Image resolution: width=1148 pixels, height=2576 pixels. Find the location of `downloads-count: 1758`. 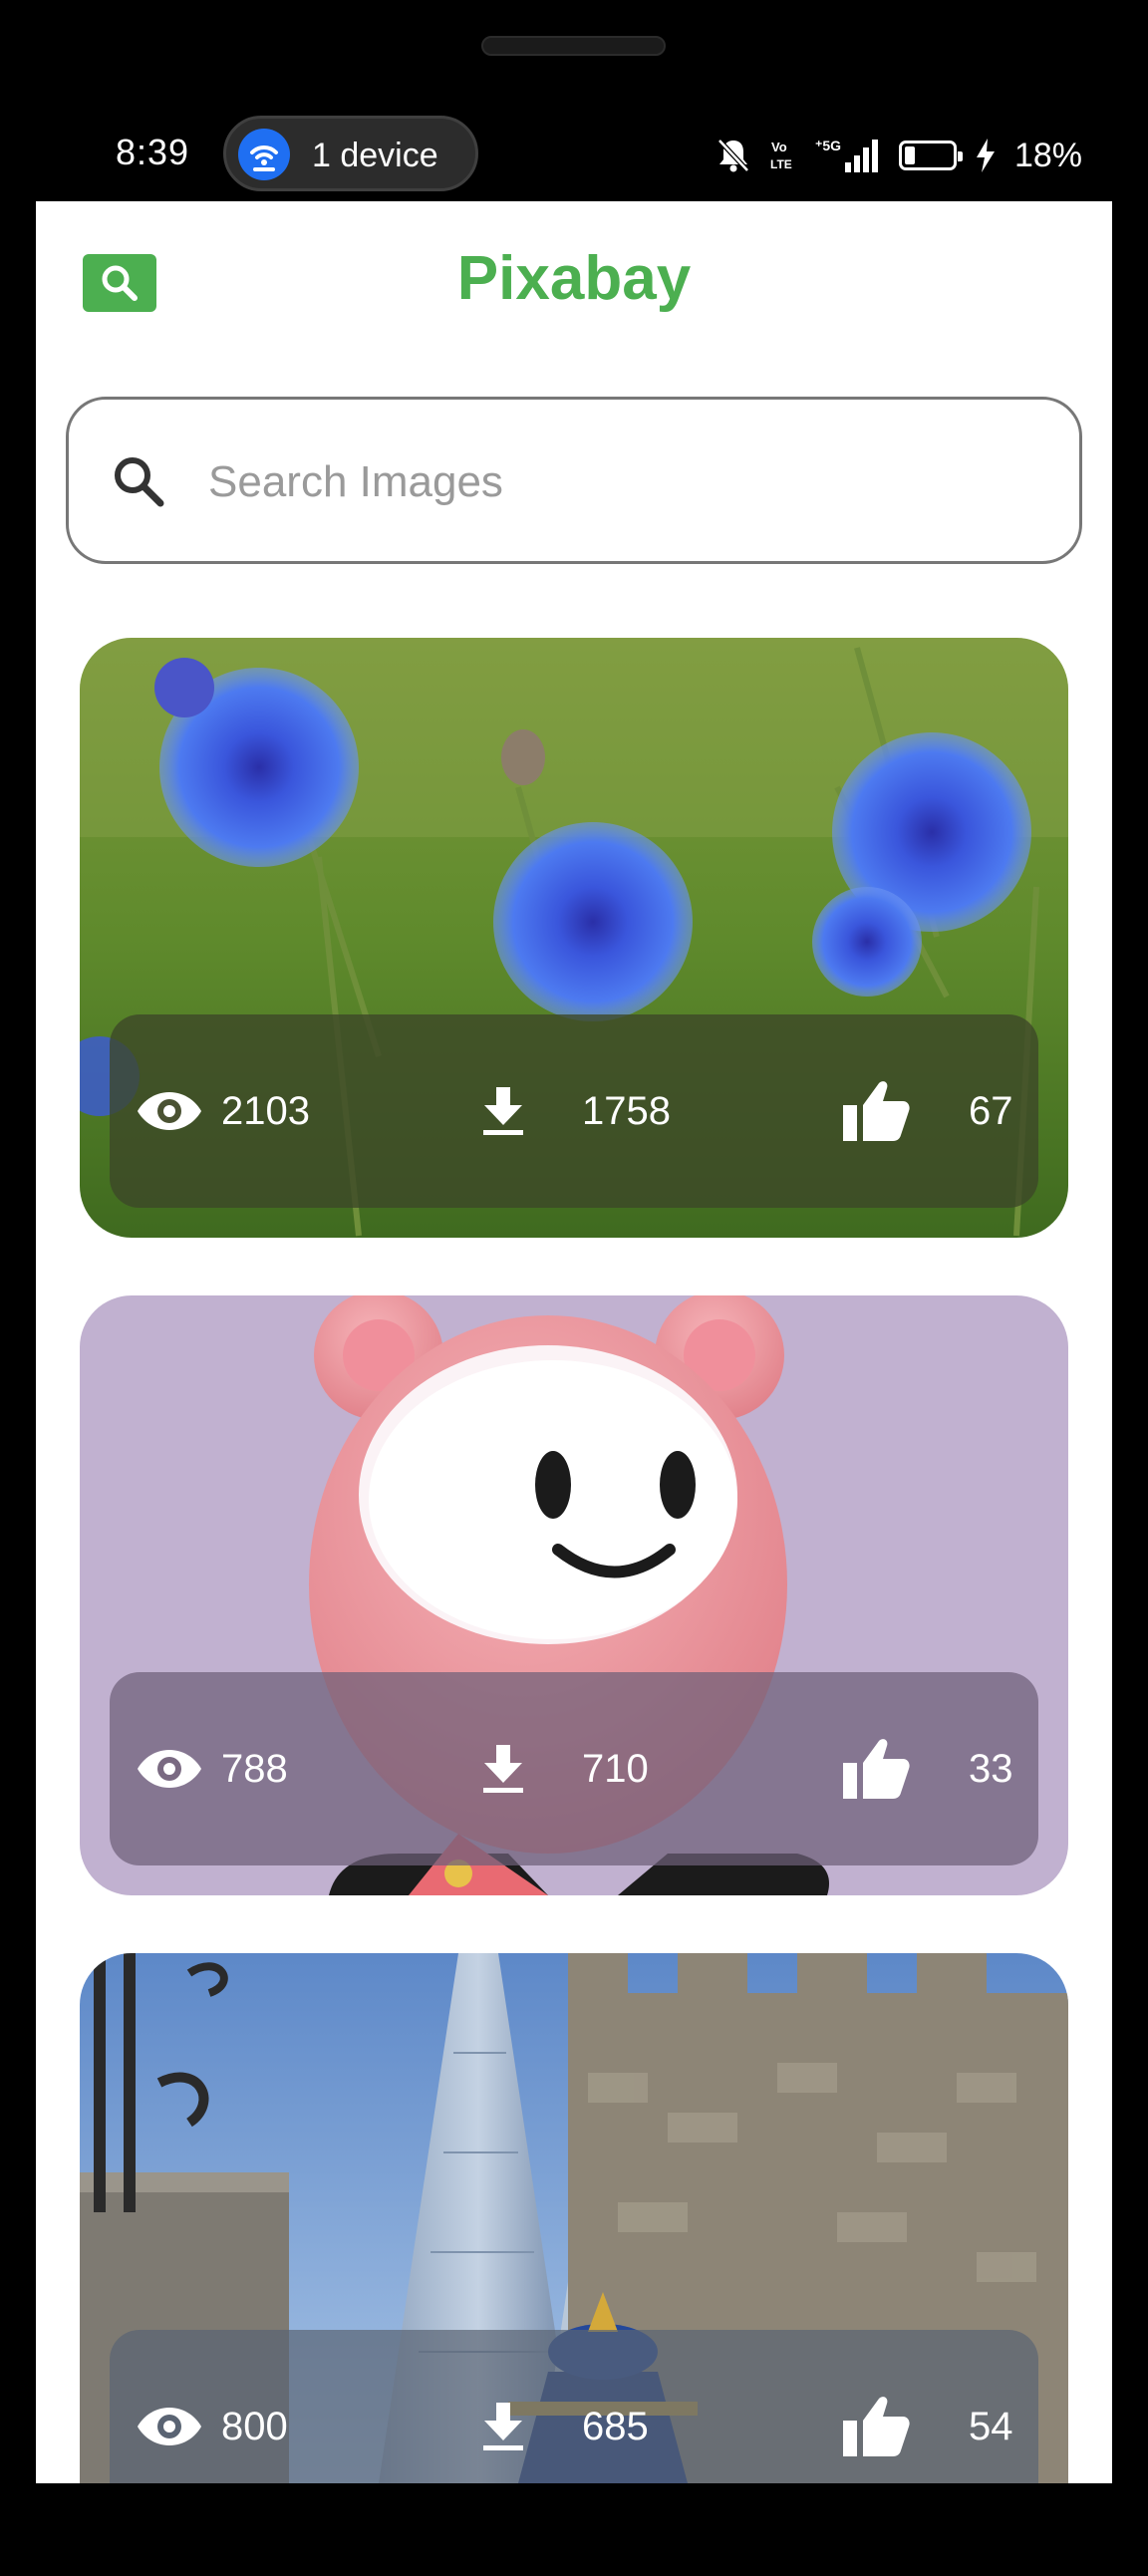

downloads-count: 1758 is located at coordinates (626, 1110).